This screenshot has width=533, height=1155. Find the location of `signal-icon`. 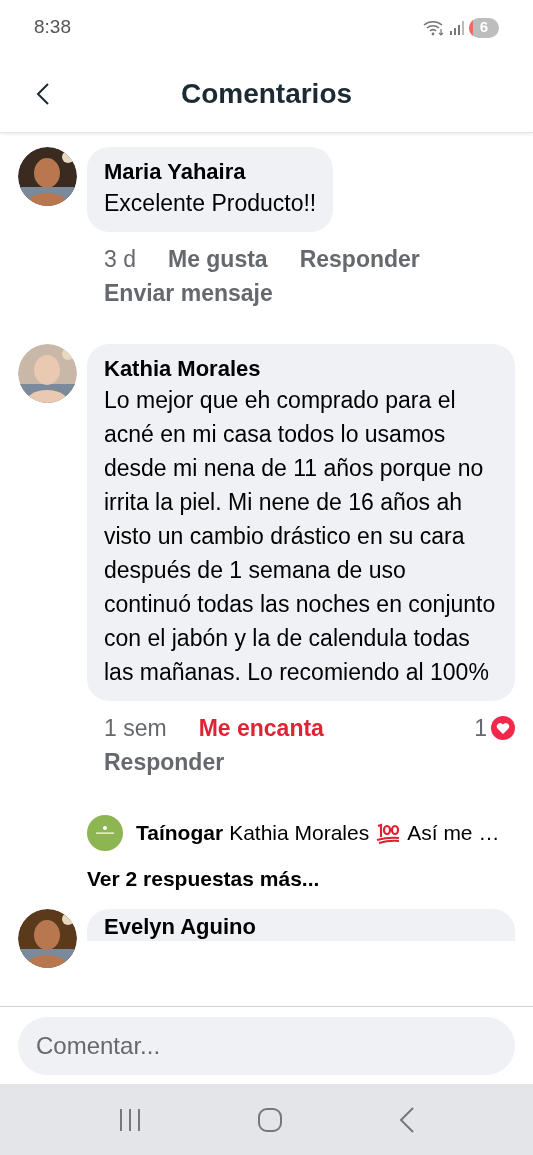

signal-icon is located at coordinates (457, 27).